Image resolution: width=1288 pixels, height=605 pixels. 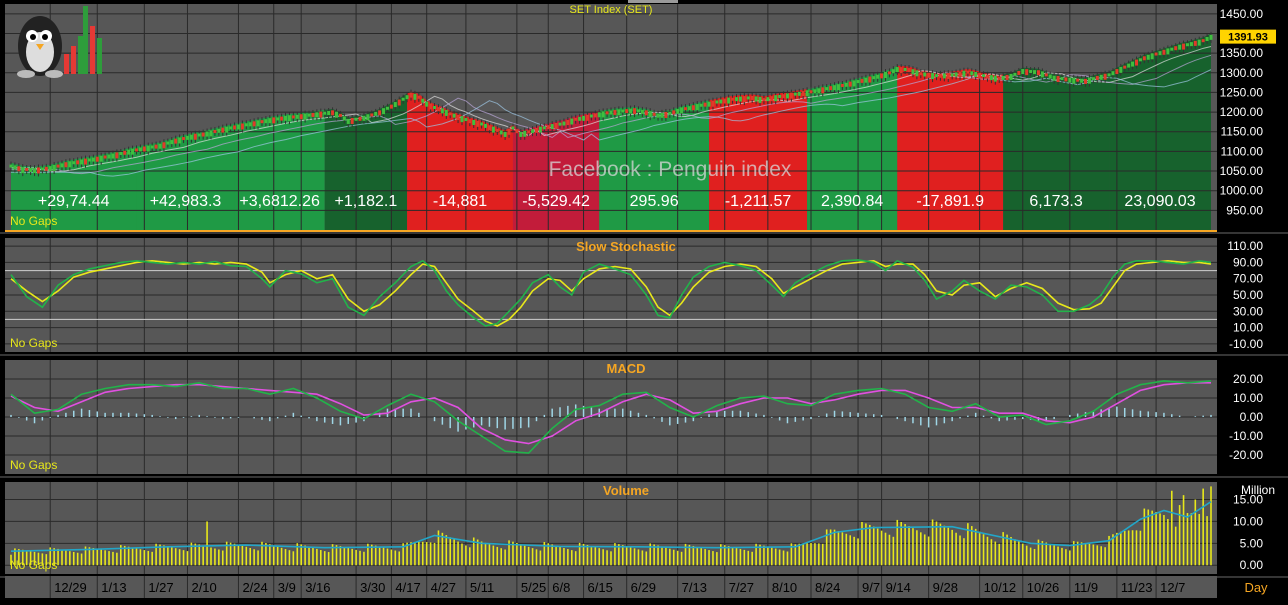 What do you see at coordinates (279, 201) in the screenshot?
I see `period-change-label: +3,6812.26` at bounding box center [279, 201].